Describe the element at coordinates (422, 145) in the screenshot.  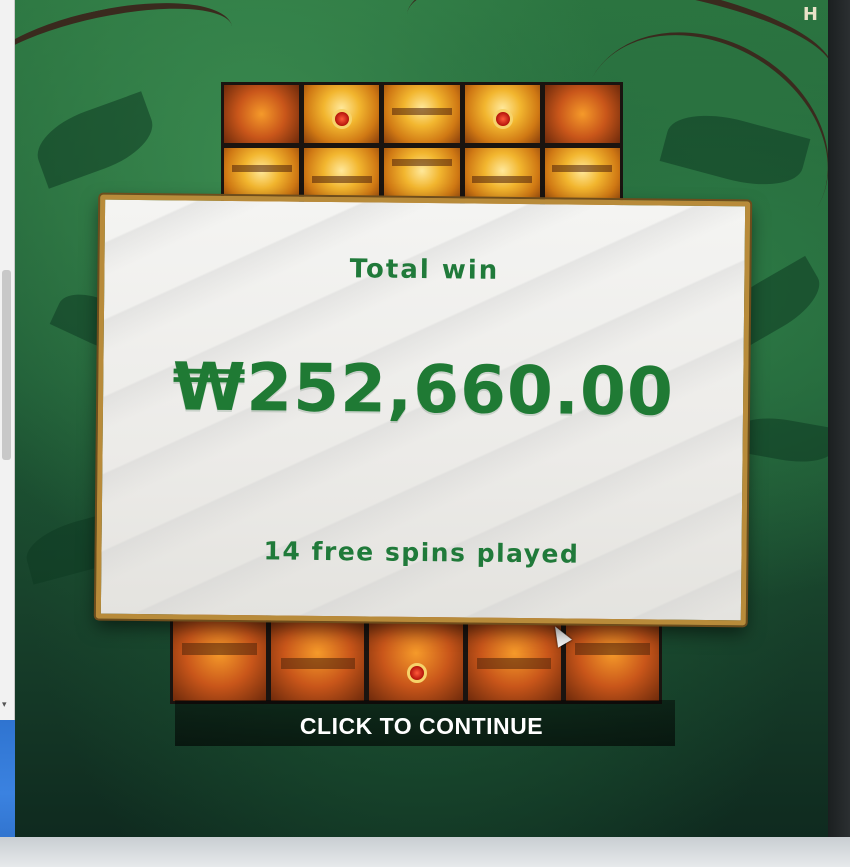
I see `totem-top` at that location.